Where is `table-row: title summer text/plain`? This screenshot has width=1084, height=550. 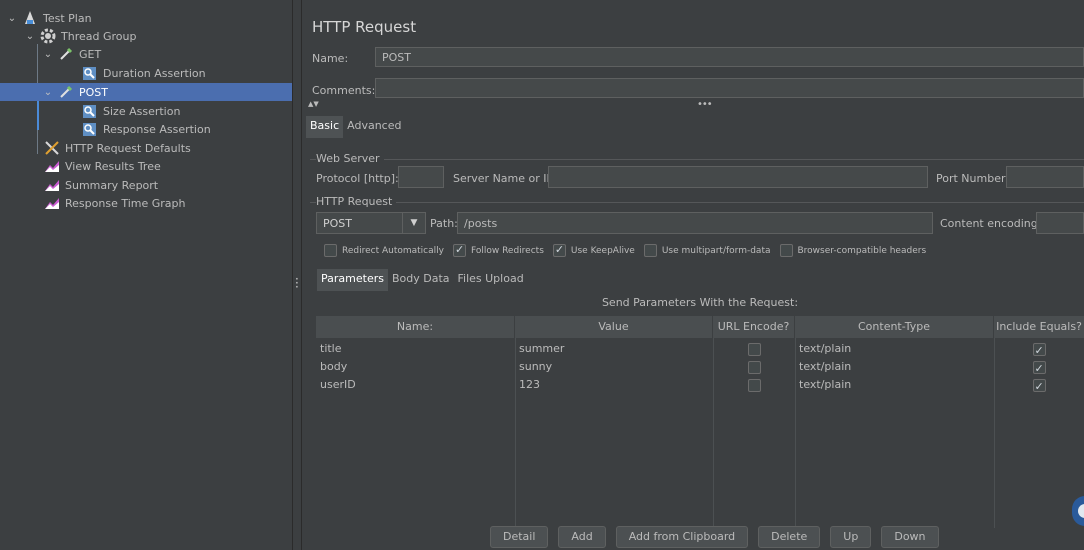
table-row: title summer text/plain is located at coordinates (700, 349).